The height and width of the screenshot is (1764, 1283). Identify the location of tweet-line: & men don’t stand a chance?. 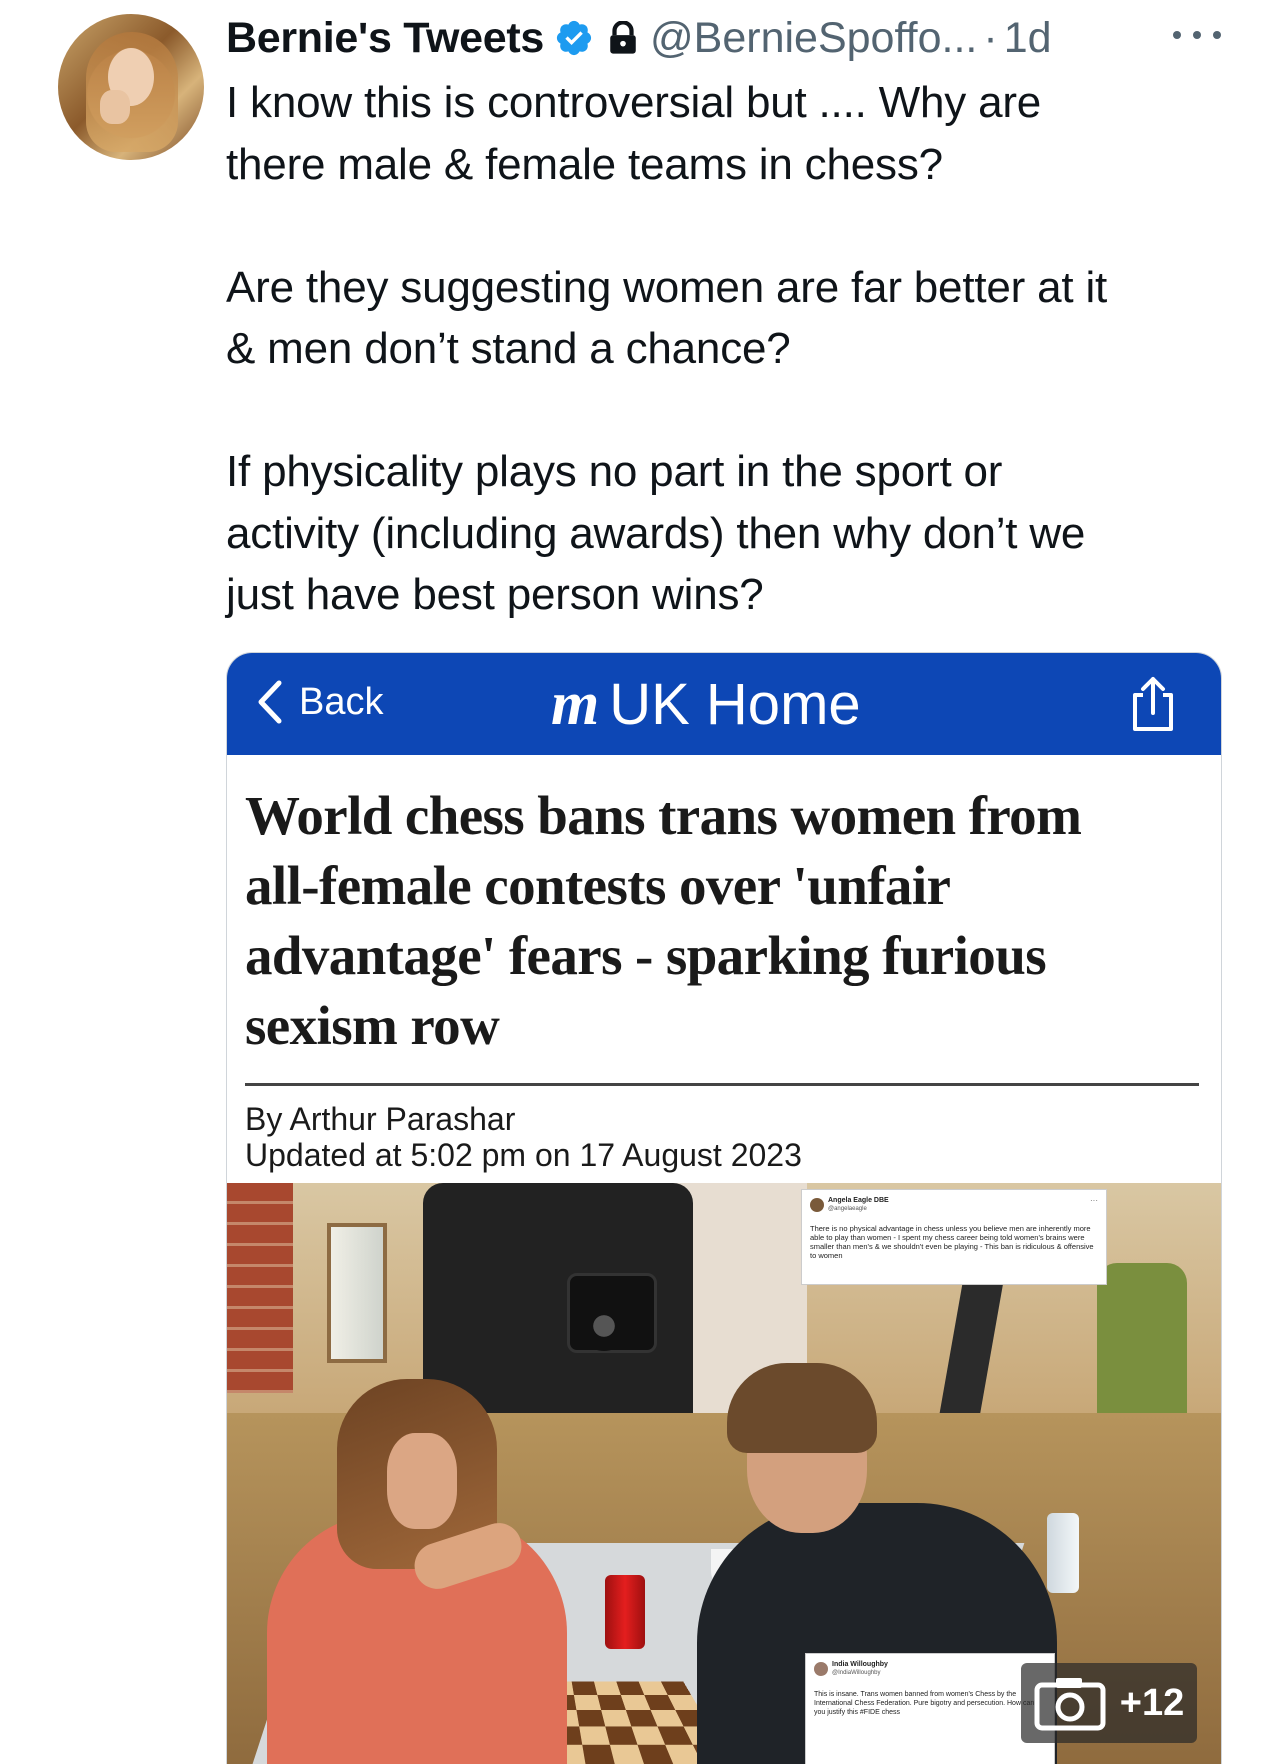
(508, 348).